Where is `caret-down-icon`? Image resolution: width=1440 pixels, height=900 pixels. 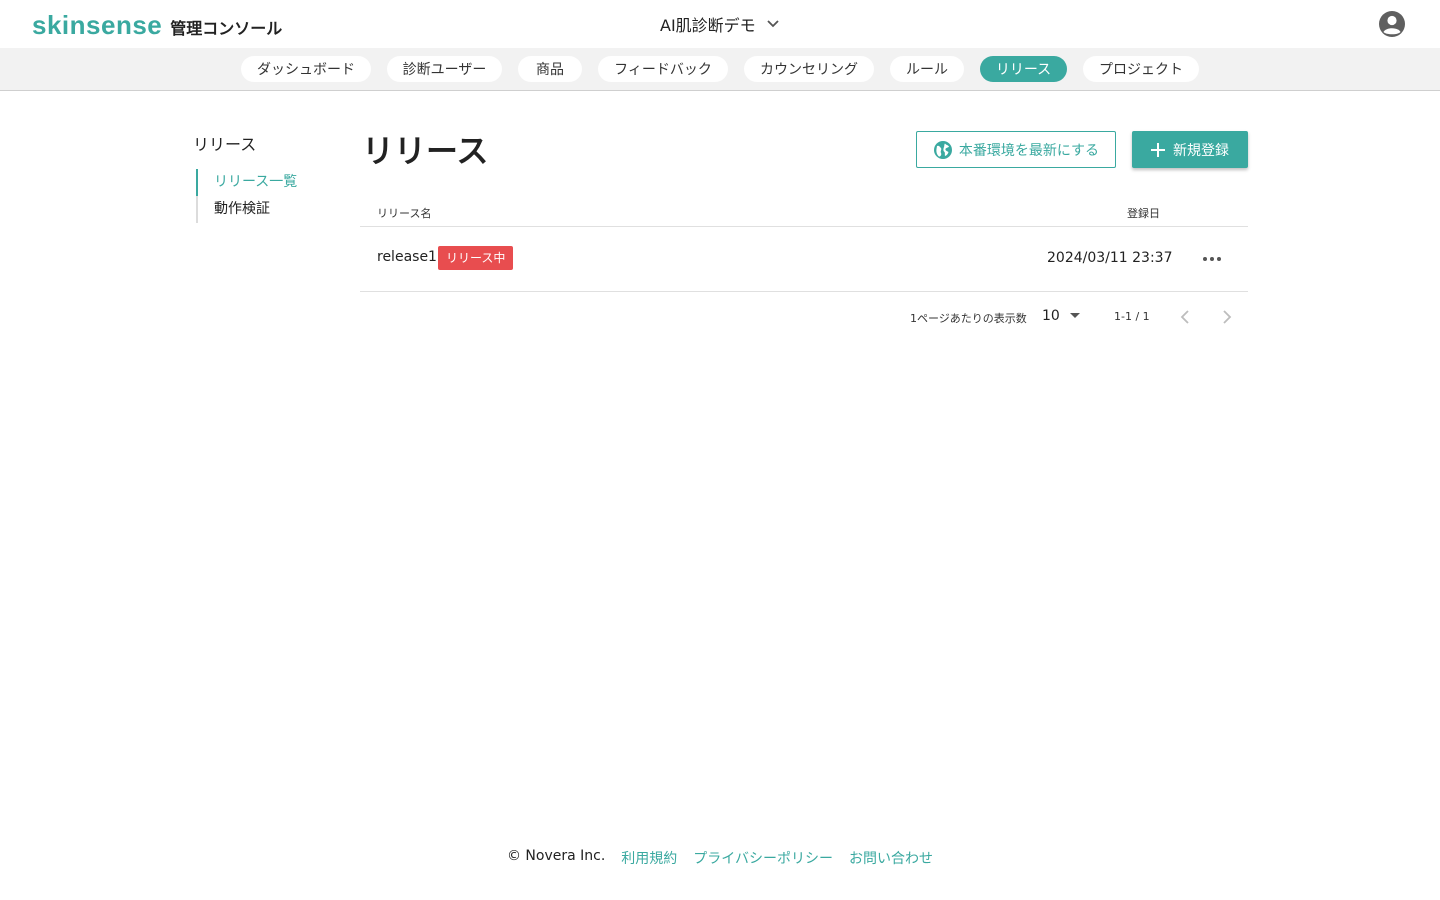 caret-down-icon is located at coordinates (1074, 315).